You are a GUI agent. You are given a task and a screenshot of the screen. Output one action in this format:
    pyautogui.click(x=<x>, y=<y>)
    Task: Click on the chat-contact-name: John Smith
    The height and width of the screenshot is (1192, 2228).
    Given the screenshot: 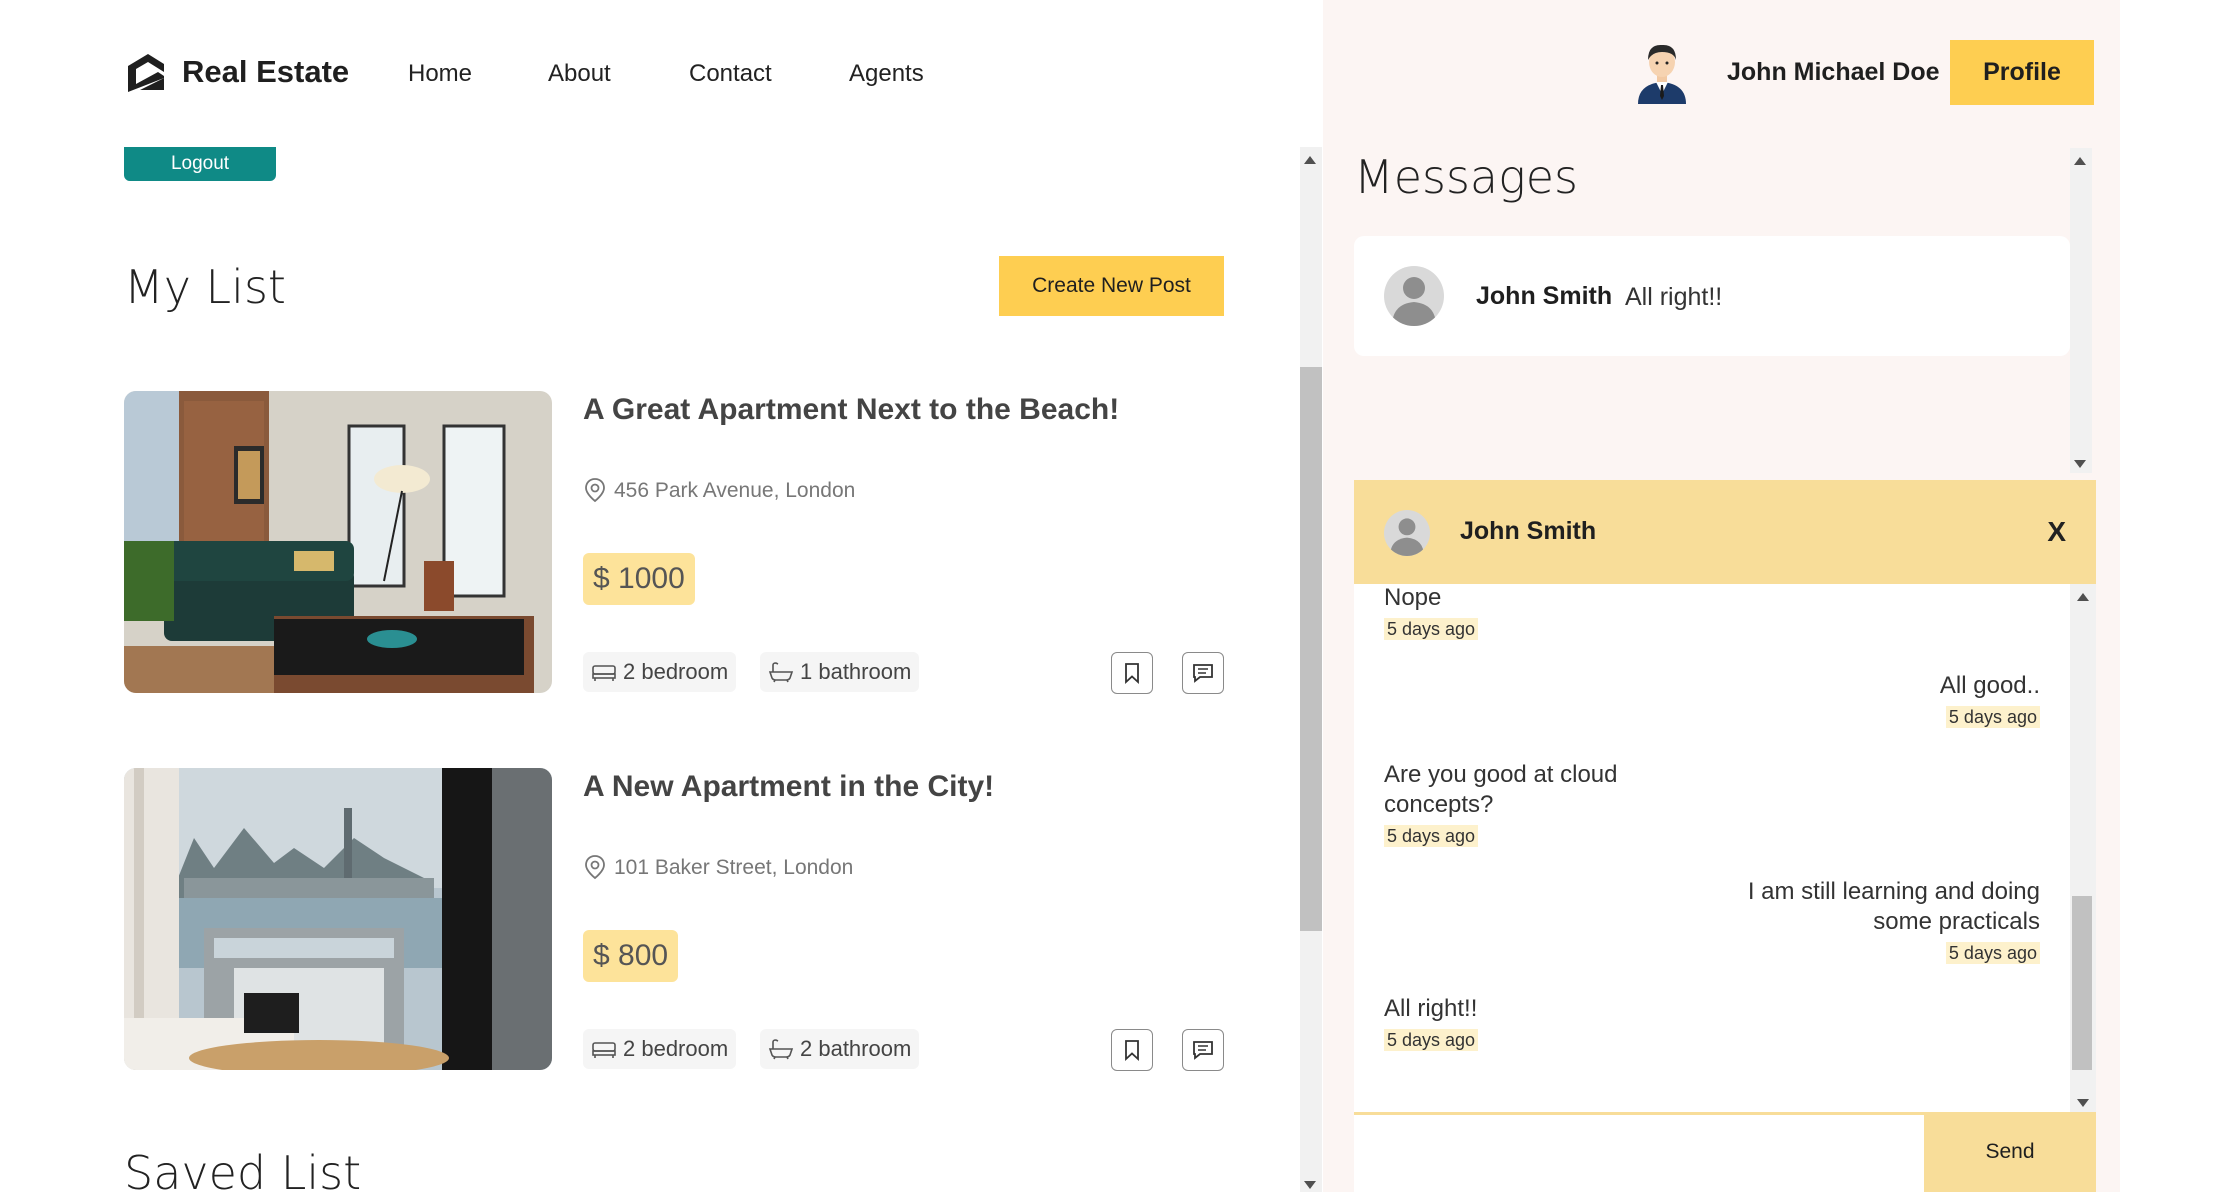 What is the action you would take?
    pyautogui.click(x=1528, y=531)
    